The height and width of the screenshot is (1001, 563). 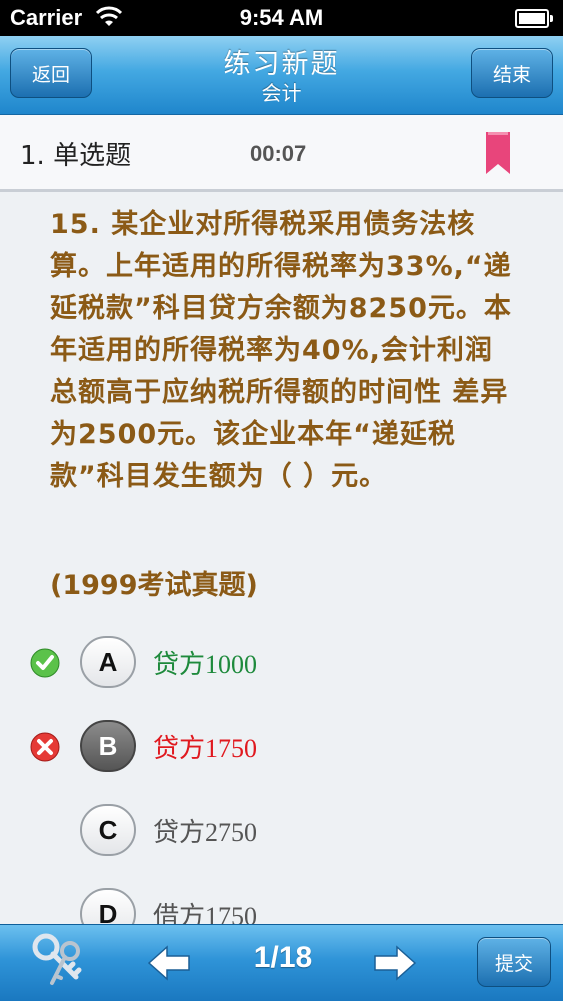 I want to click on option-letter: B, so click(x=108, y=746).